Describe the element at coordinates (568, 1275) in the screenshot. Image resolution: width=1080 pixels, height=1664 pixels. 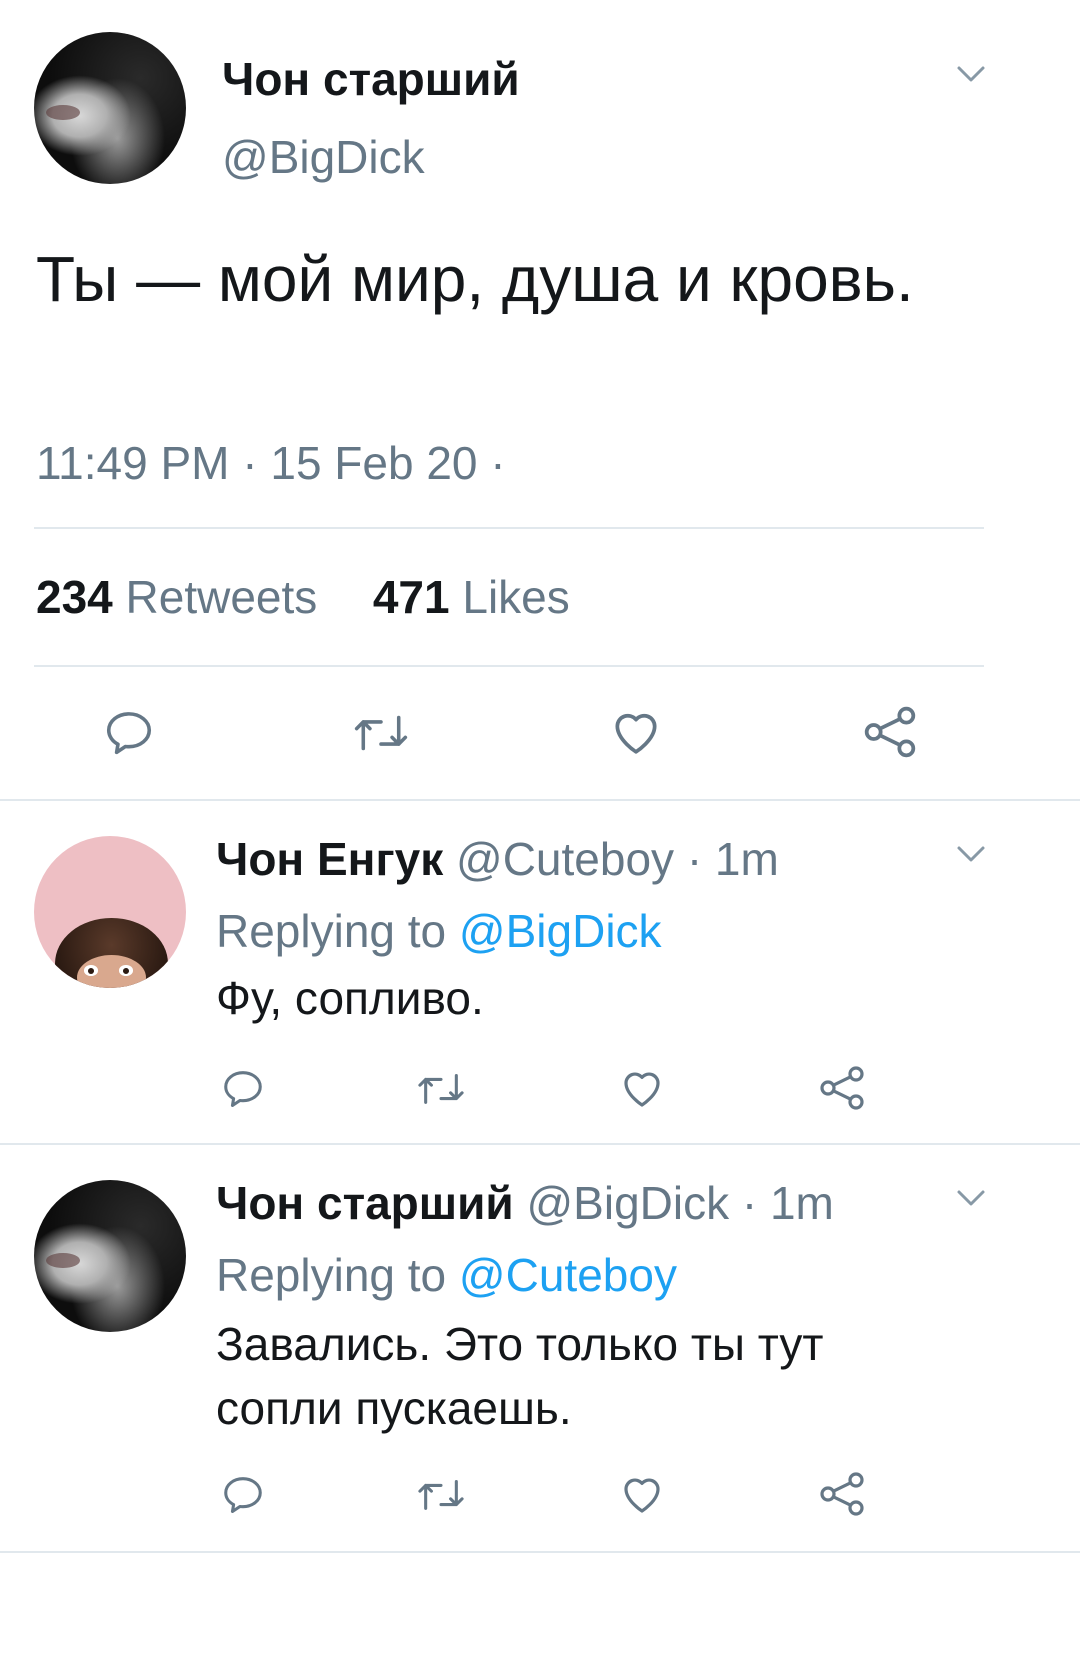
I see `replying-to-link: @Cuteboy` at that location.